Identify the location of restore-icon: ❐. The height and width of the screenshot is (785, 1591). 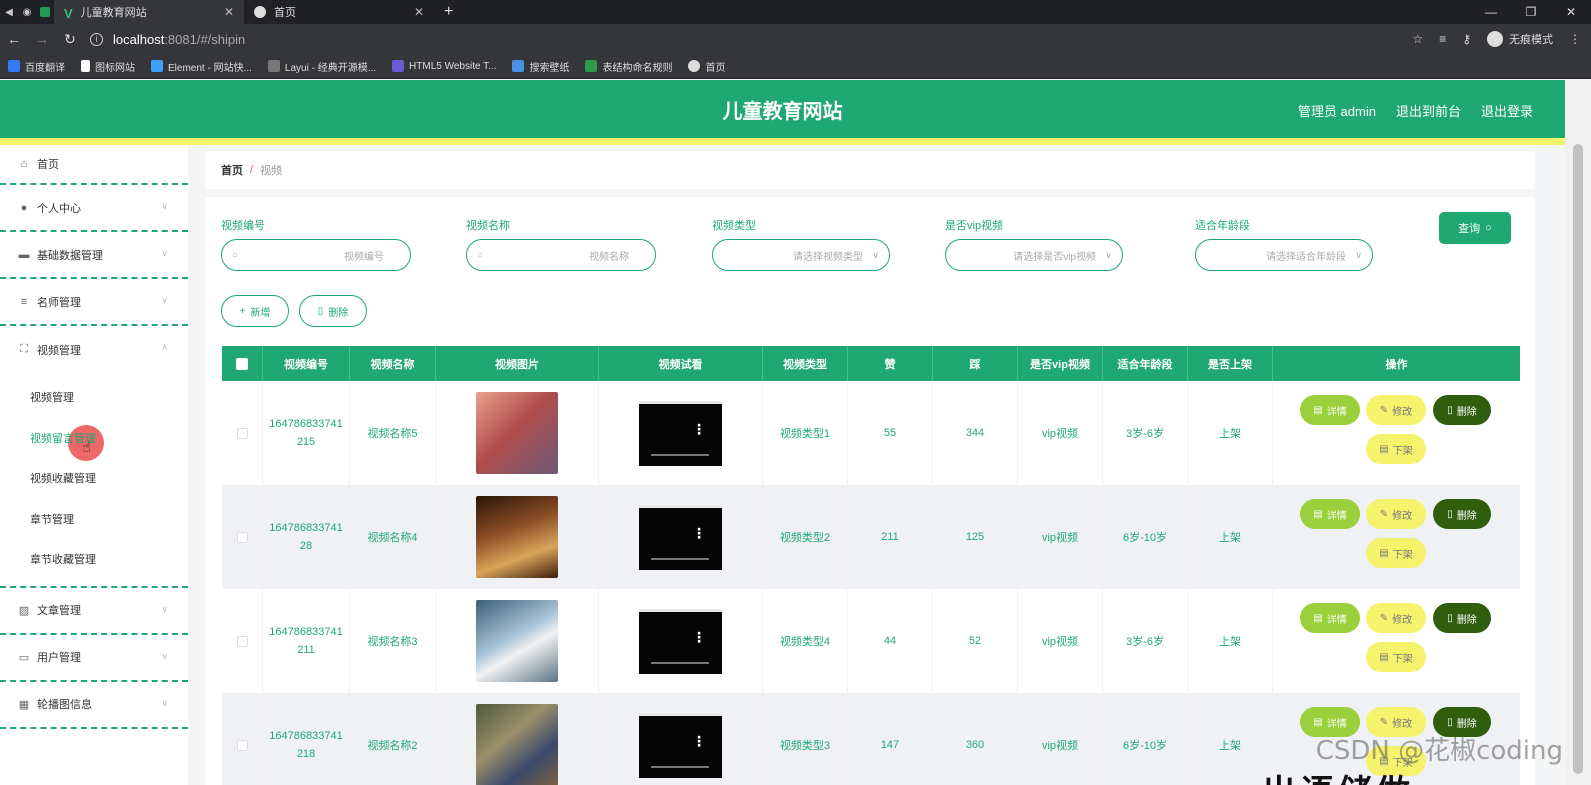
(1531, 12).